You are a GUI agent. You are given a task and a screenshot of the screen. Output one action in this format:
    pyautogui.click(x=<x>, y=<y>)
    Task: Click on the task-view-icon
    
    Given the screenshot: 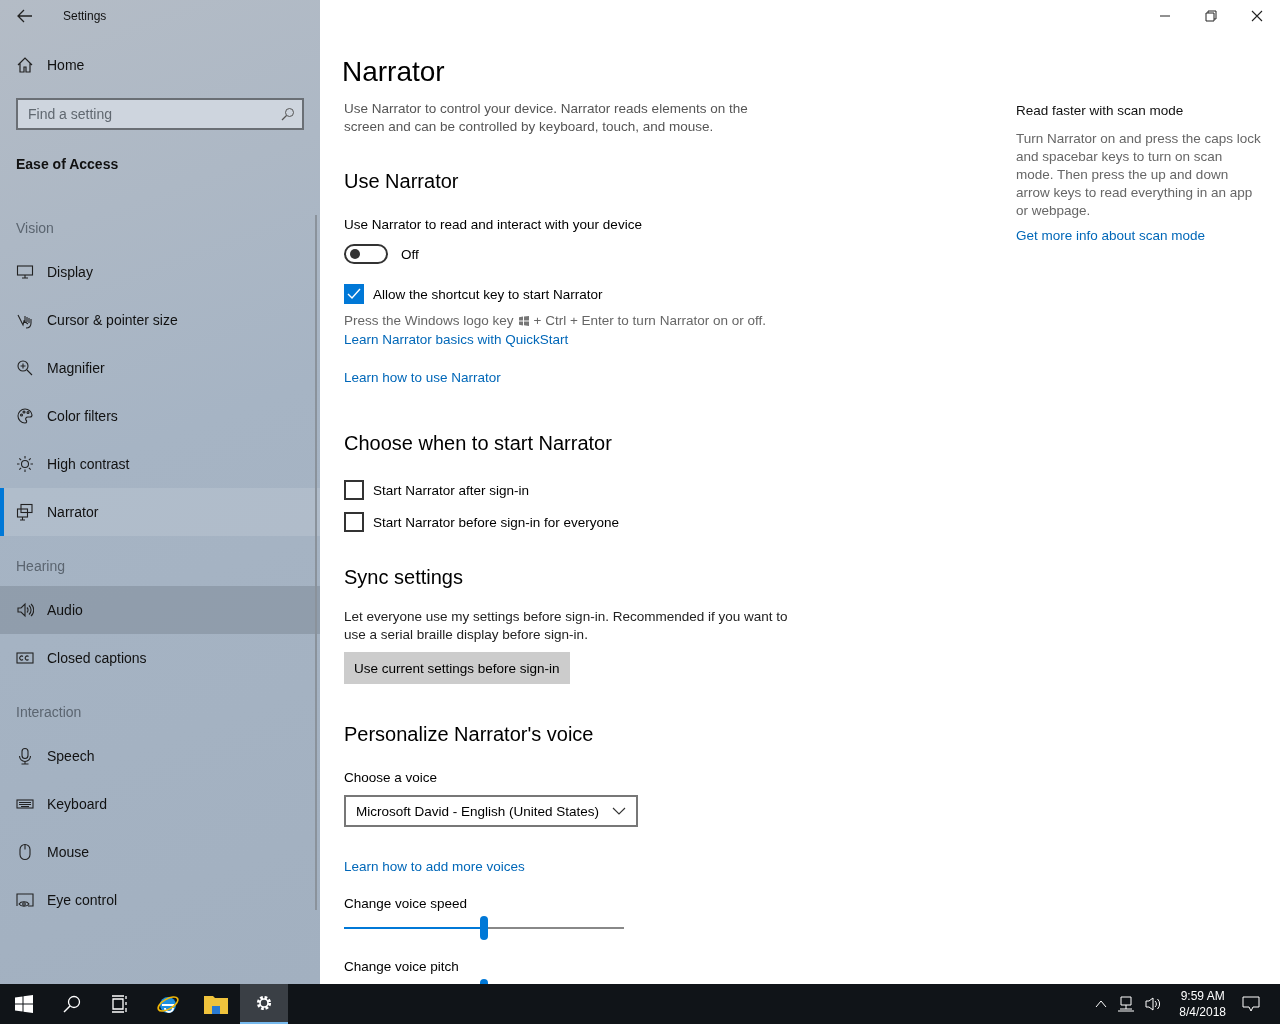 What is the action you would take?
    pyautogui.click(x=120, y=1004)
    